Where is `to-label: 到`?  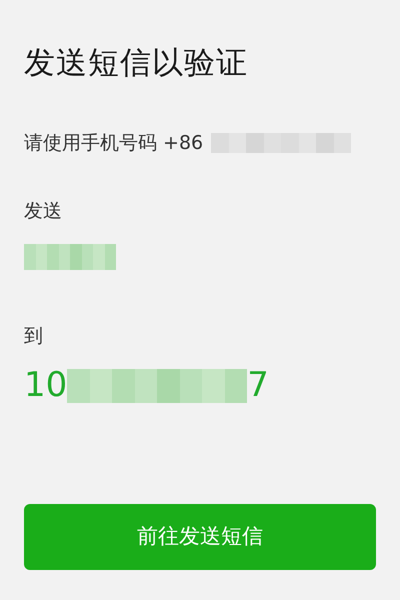 to-label: 到 is located at coordinates (34, 336).